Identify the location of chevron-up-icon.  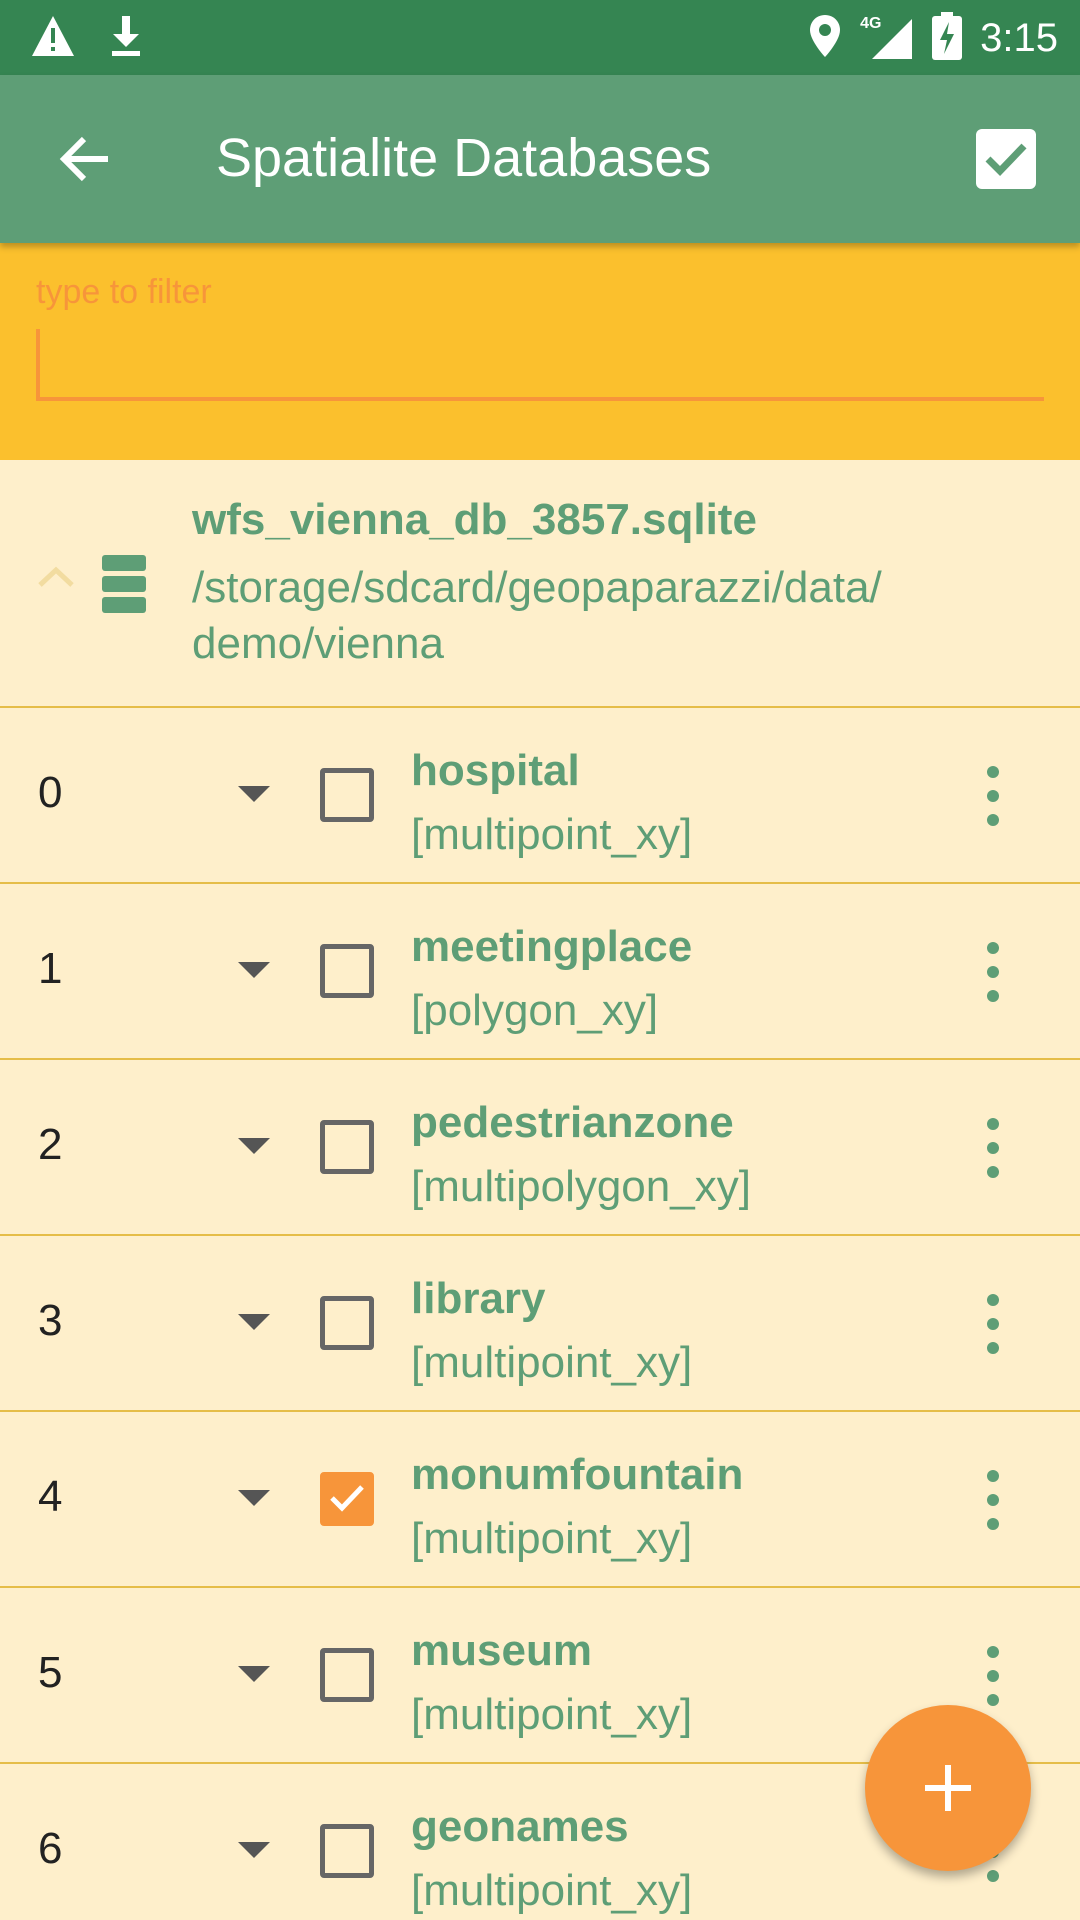
(56, 579).